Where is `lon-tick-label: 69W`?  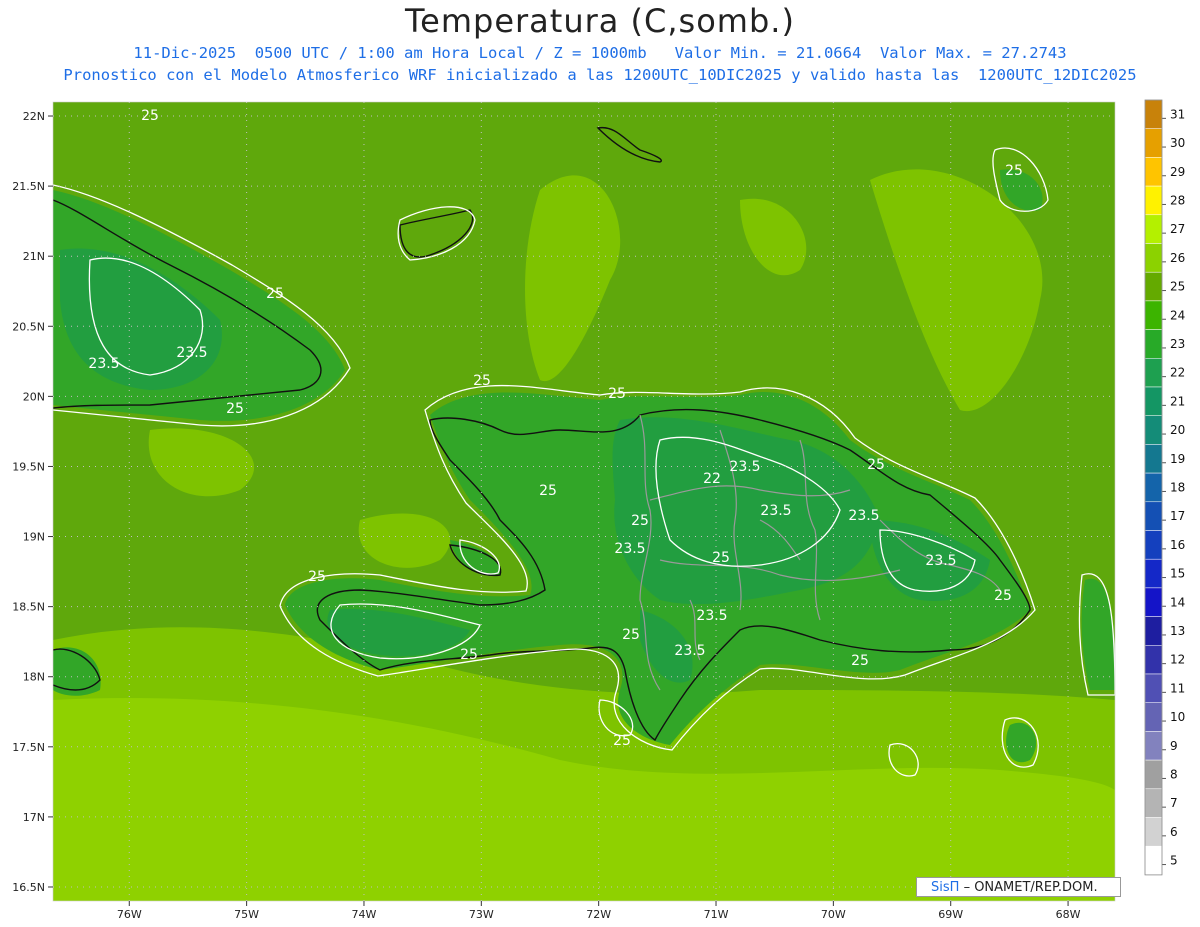 lon-tick-label: 69W is located at coordinates (950, 914).